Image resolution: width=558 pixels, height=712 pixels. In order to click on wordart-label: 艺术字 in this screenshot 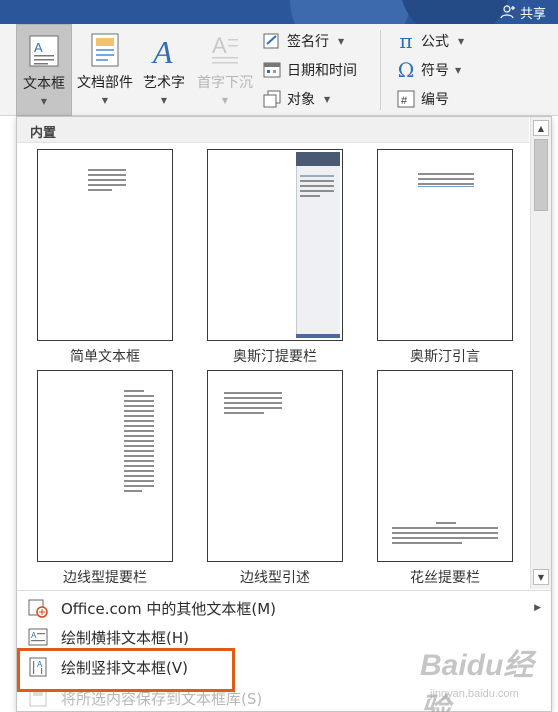, I will do `click(164, 83)`.